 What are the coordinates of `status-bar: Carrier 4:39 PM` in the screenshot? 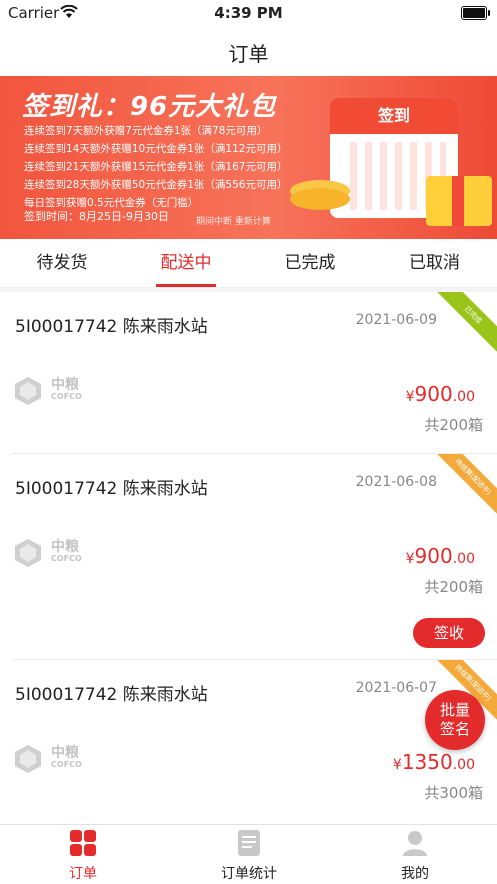 It's located at (248, 13).